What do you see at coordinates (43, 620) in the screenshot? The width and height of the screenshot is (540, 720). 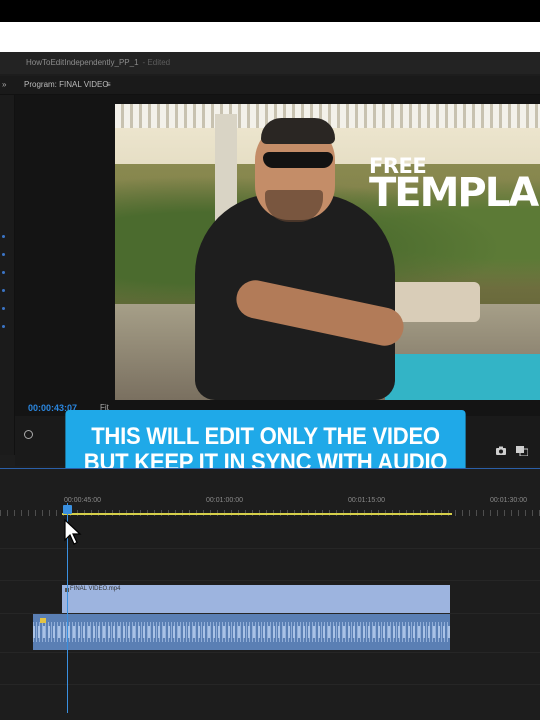 I see `fx-badge-icon` at bounding box center [43, 620].